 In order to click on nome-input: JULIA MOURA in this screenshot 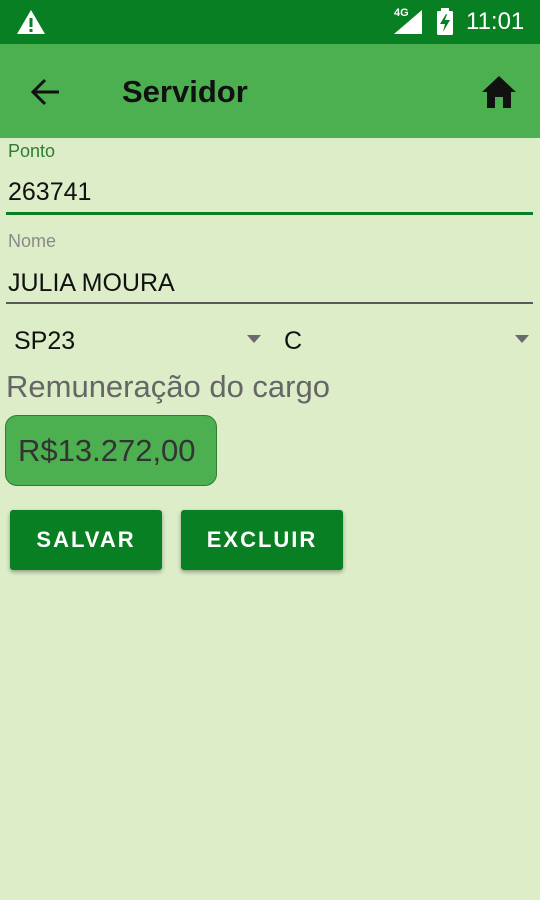, I will do `click(91, 283)`.